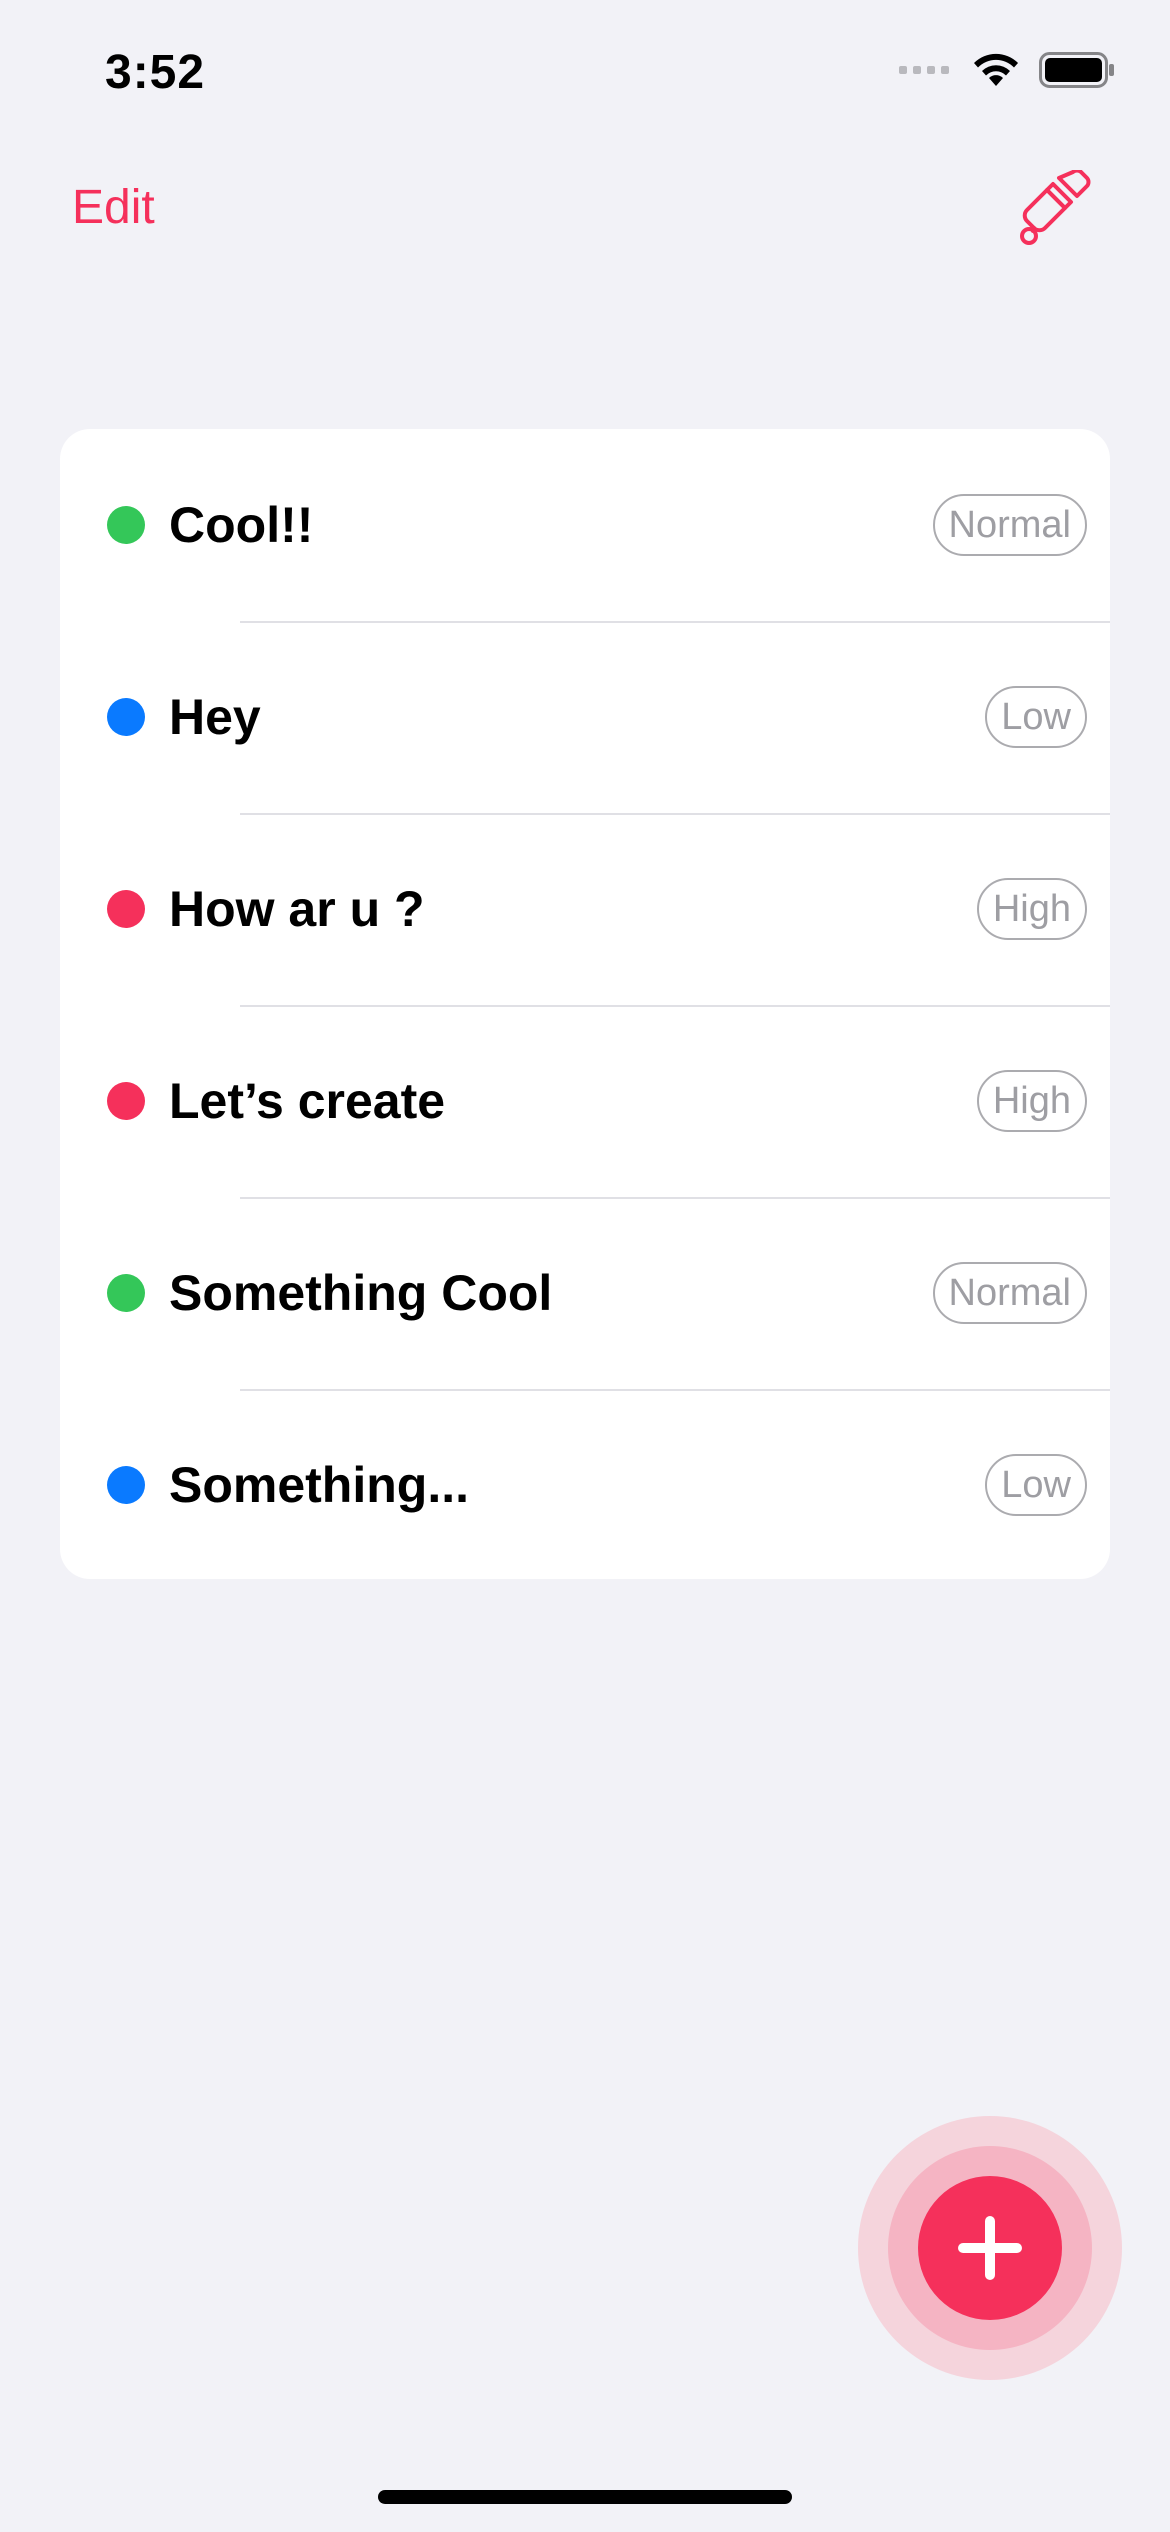 This screenshot has height=2532, width=1170. Describe the element at coordinates (585, 2497) in the screenshot. I see `home-indicator` at that location.